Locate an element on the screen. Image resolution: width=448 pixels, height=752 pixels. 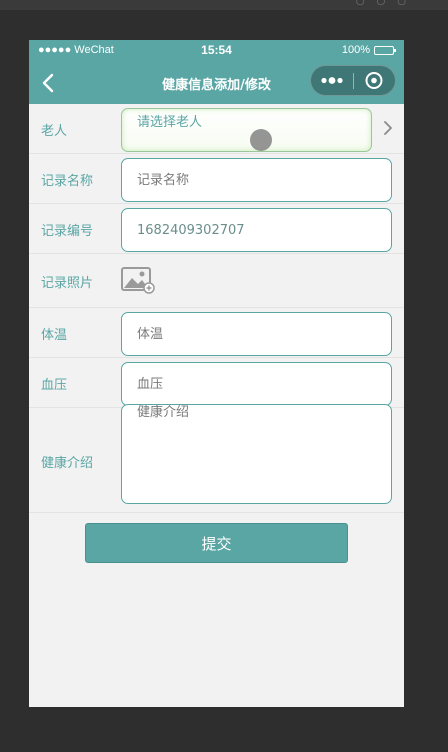
more-button is located at coordinates (332, 80).